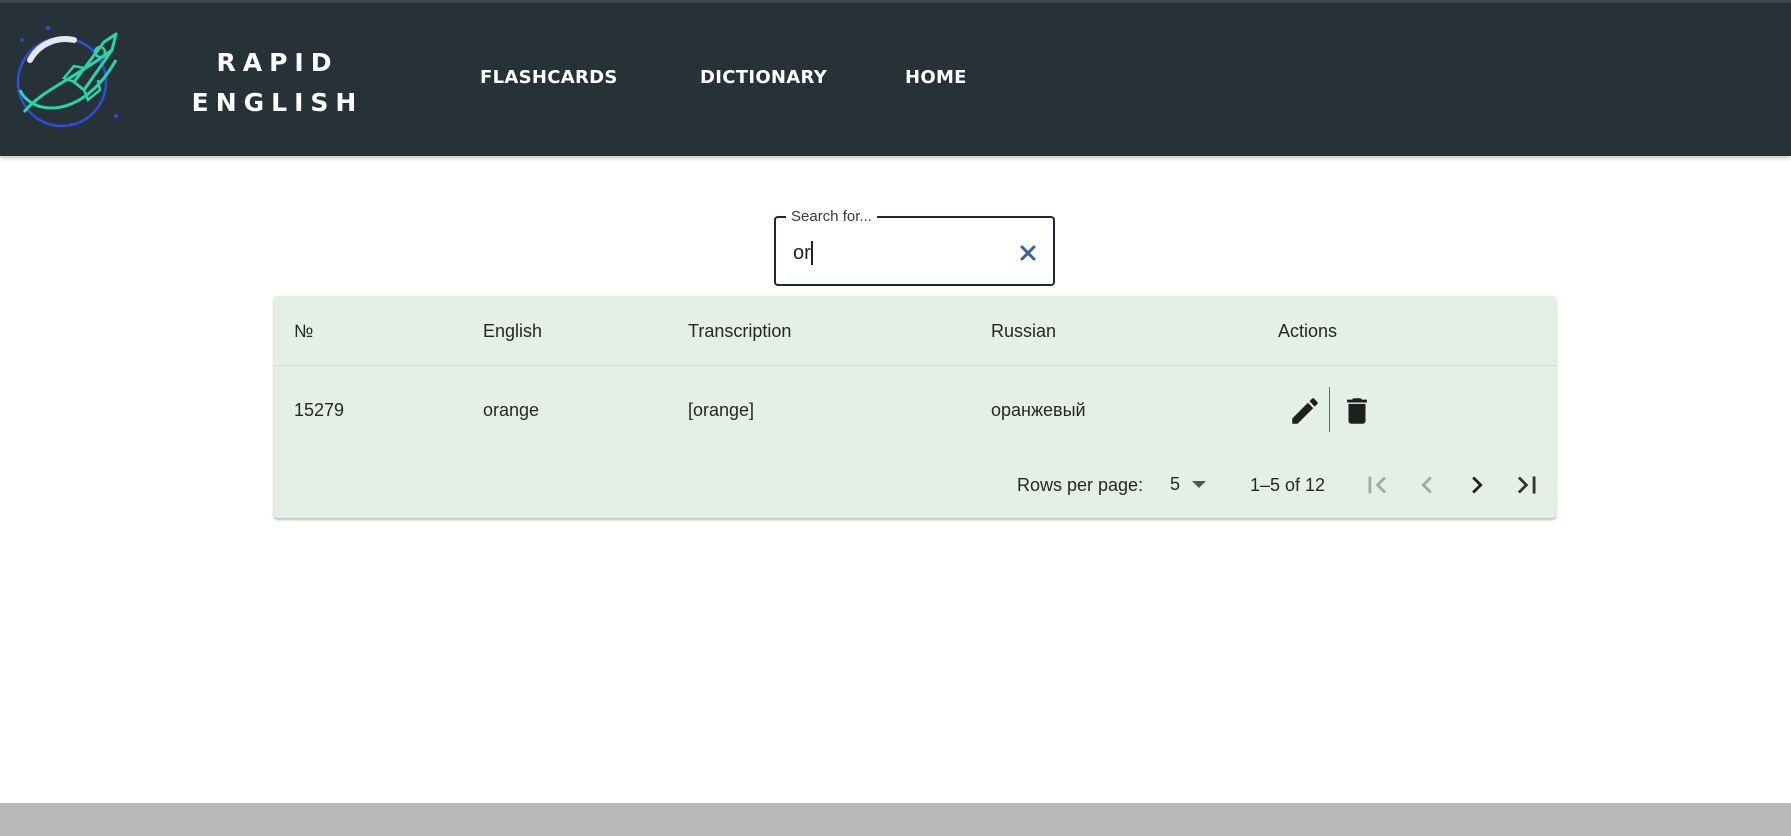 The image size is (1791, 836). Describe the element at coordinates (740, 331) in the screenshot. I see `column-transcription: Transcription` at that location.